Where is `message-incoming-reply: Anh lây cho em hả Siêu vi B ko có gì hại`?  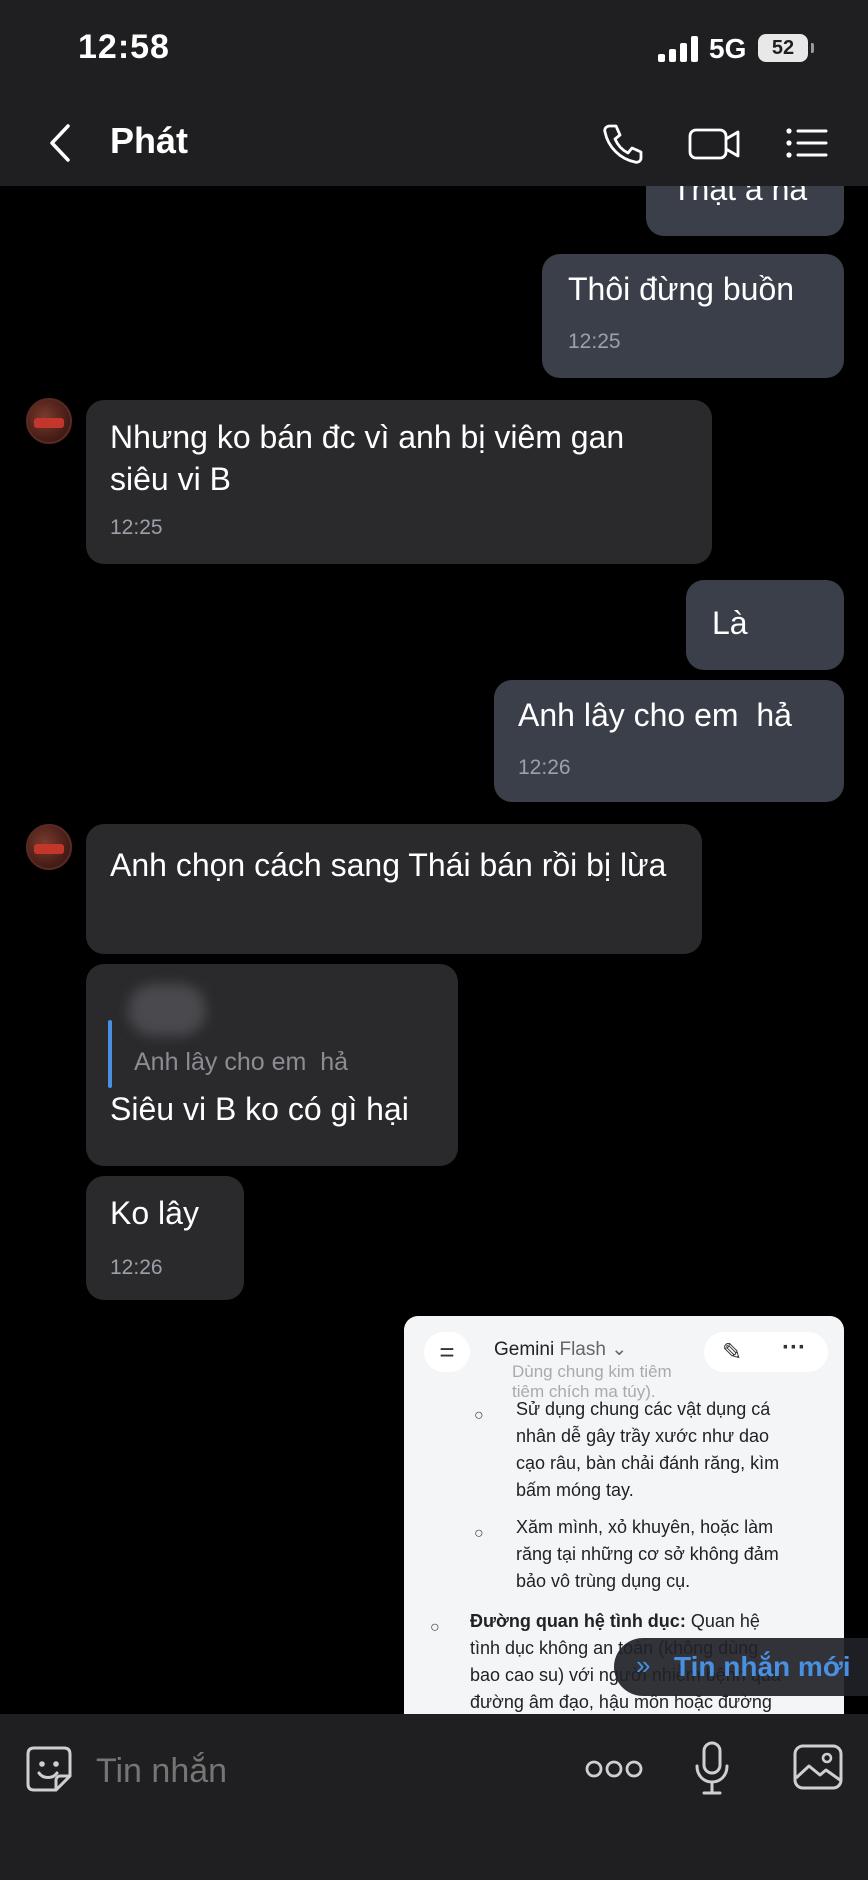 message-incoming-reply: Anh lây cho em hả Siêu vi B ko có gì hại is located at coordinates (272, 1065).